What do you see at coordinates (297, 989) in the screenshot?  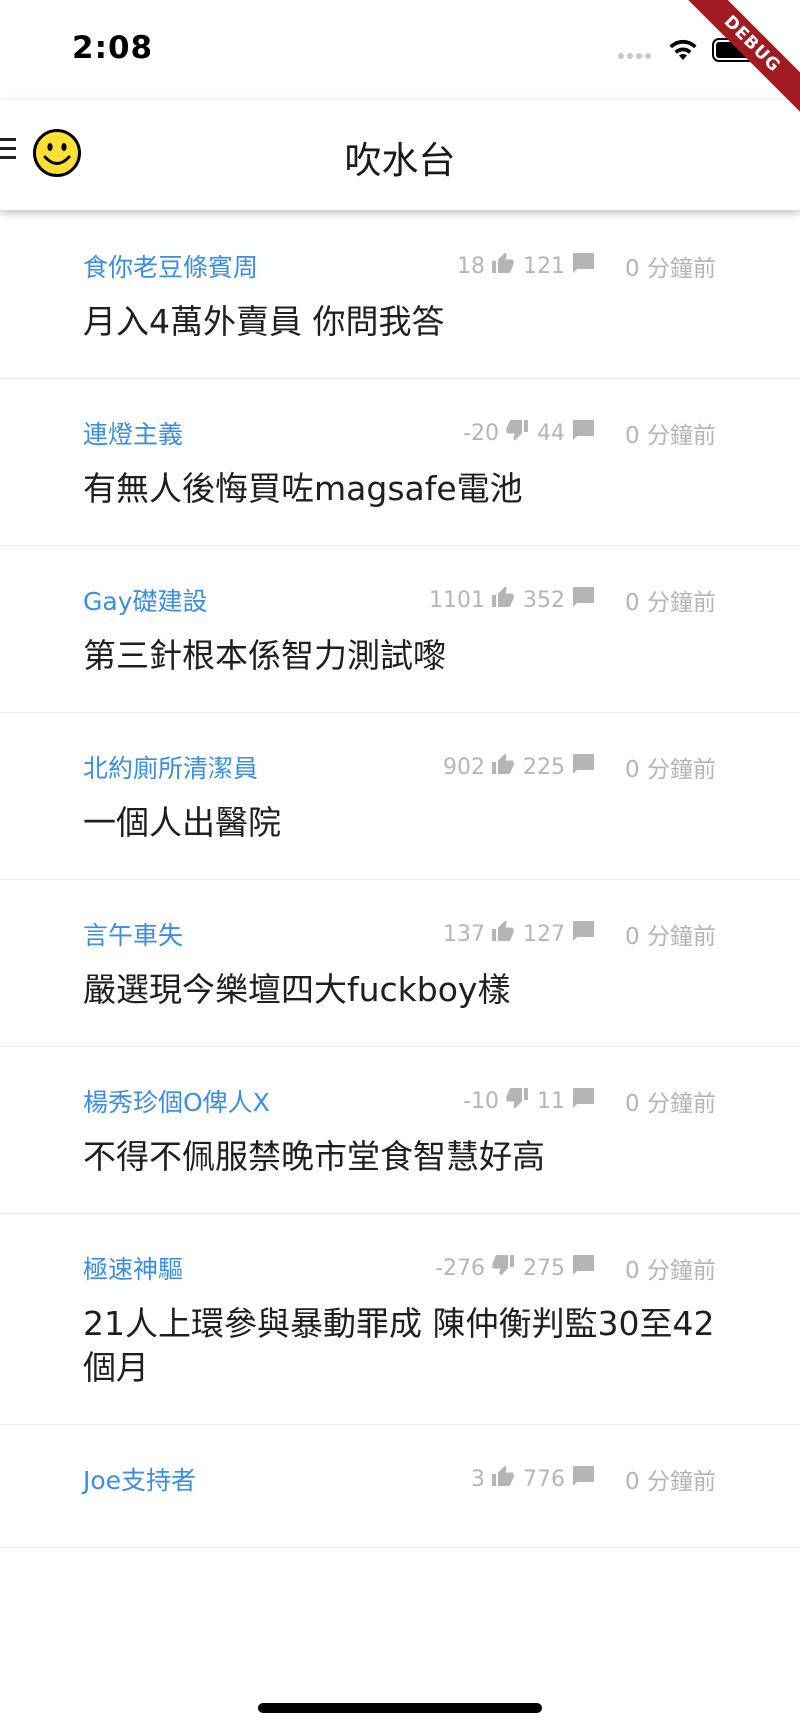 I see `post-title: 嚴選現今樂壇四大fuckboy樣` at bounding box center [297, 989].